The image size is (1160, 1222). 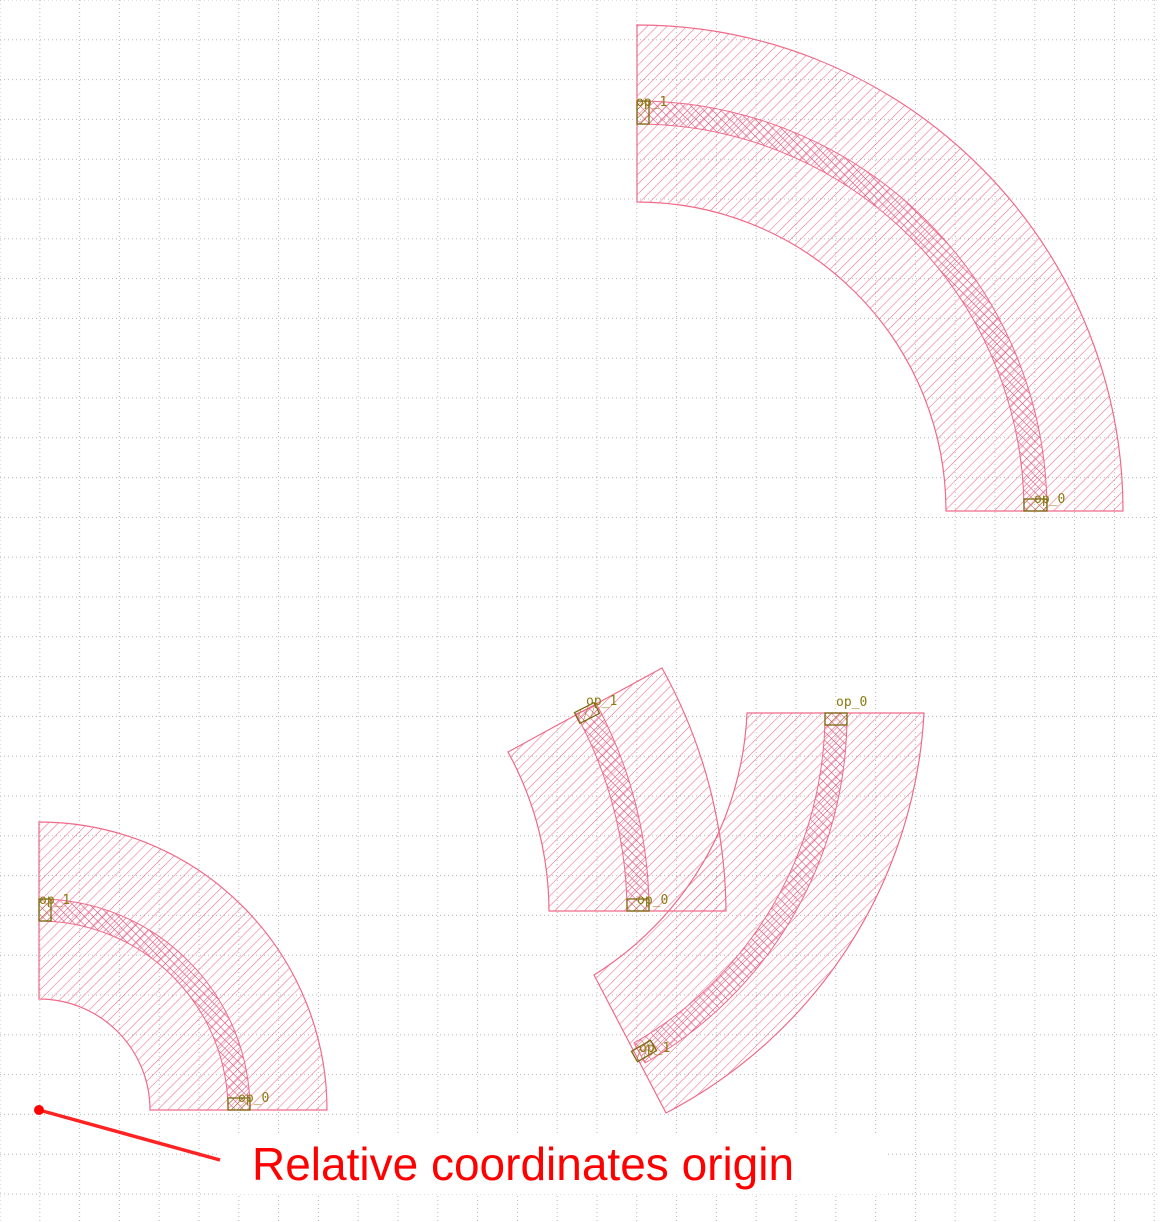 What do you see at coordinates (54, 900) in the screenshot?
I see `bend-b-port-in-label: op_1` at bounding box center [54, 900].